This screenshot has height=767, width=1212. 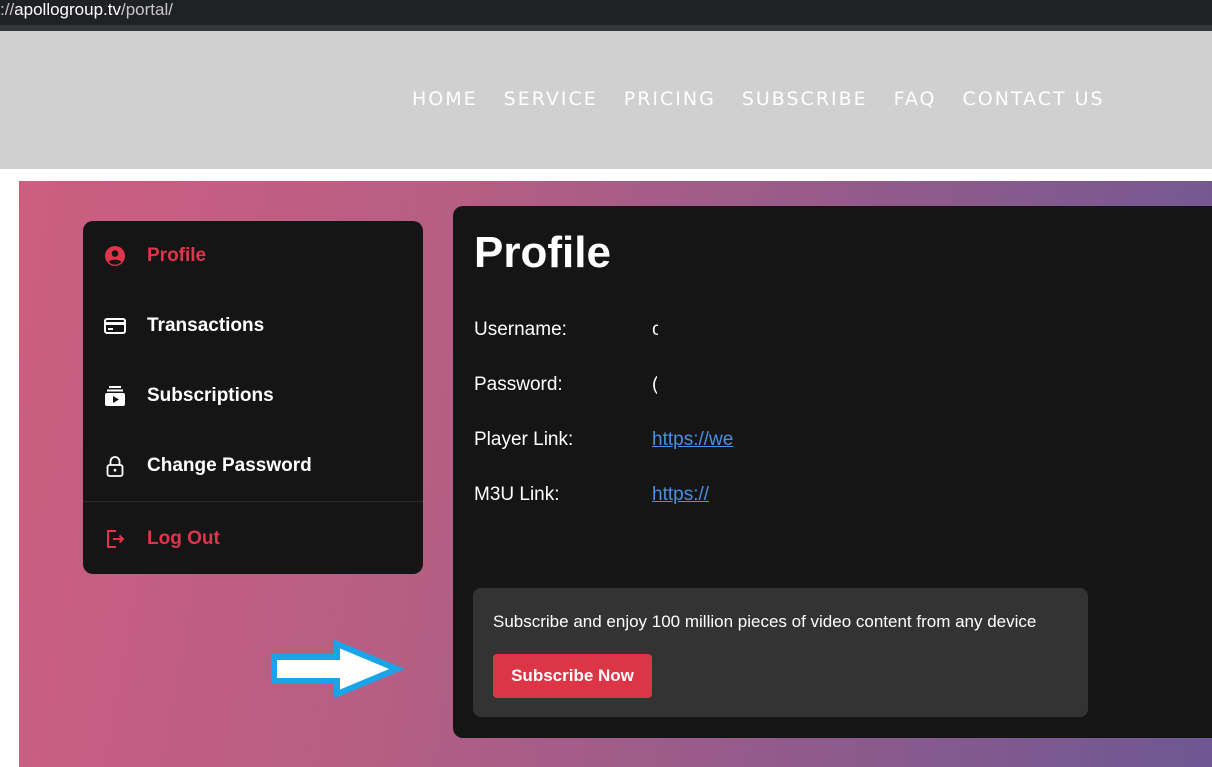 I want to click on subscribe-now-button: Subscribe Now, so click(x=572, y=676).